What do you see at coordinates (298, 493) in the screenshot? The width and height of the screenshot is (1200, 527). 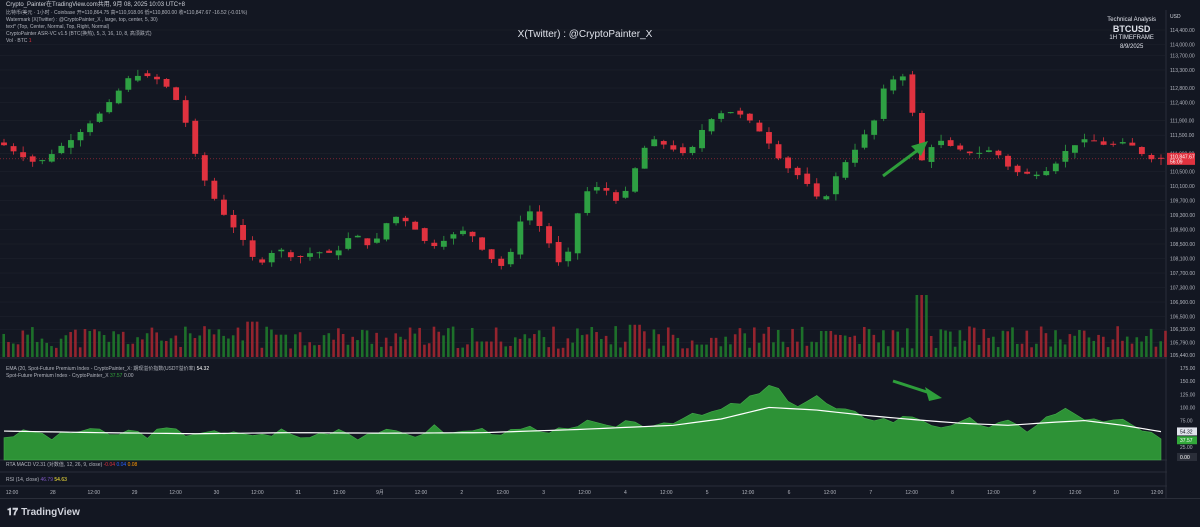 I see `time-tick-label: 31` at bounding box center [298, 493].